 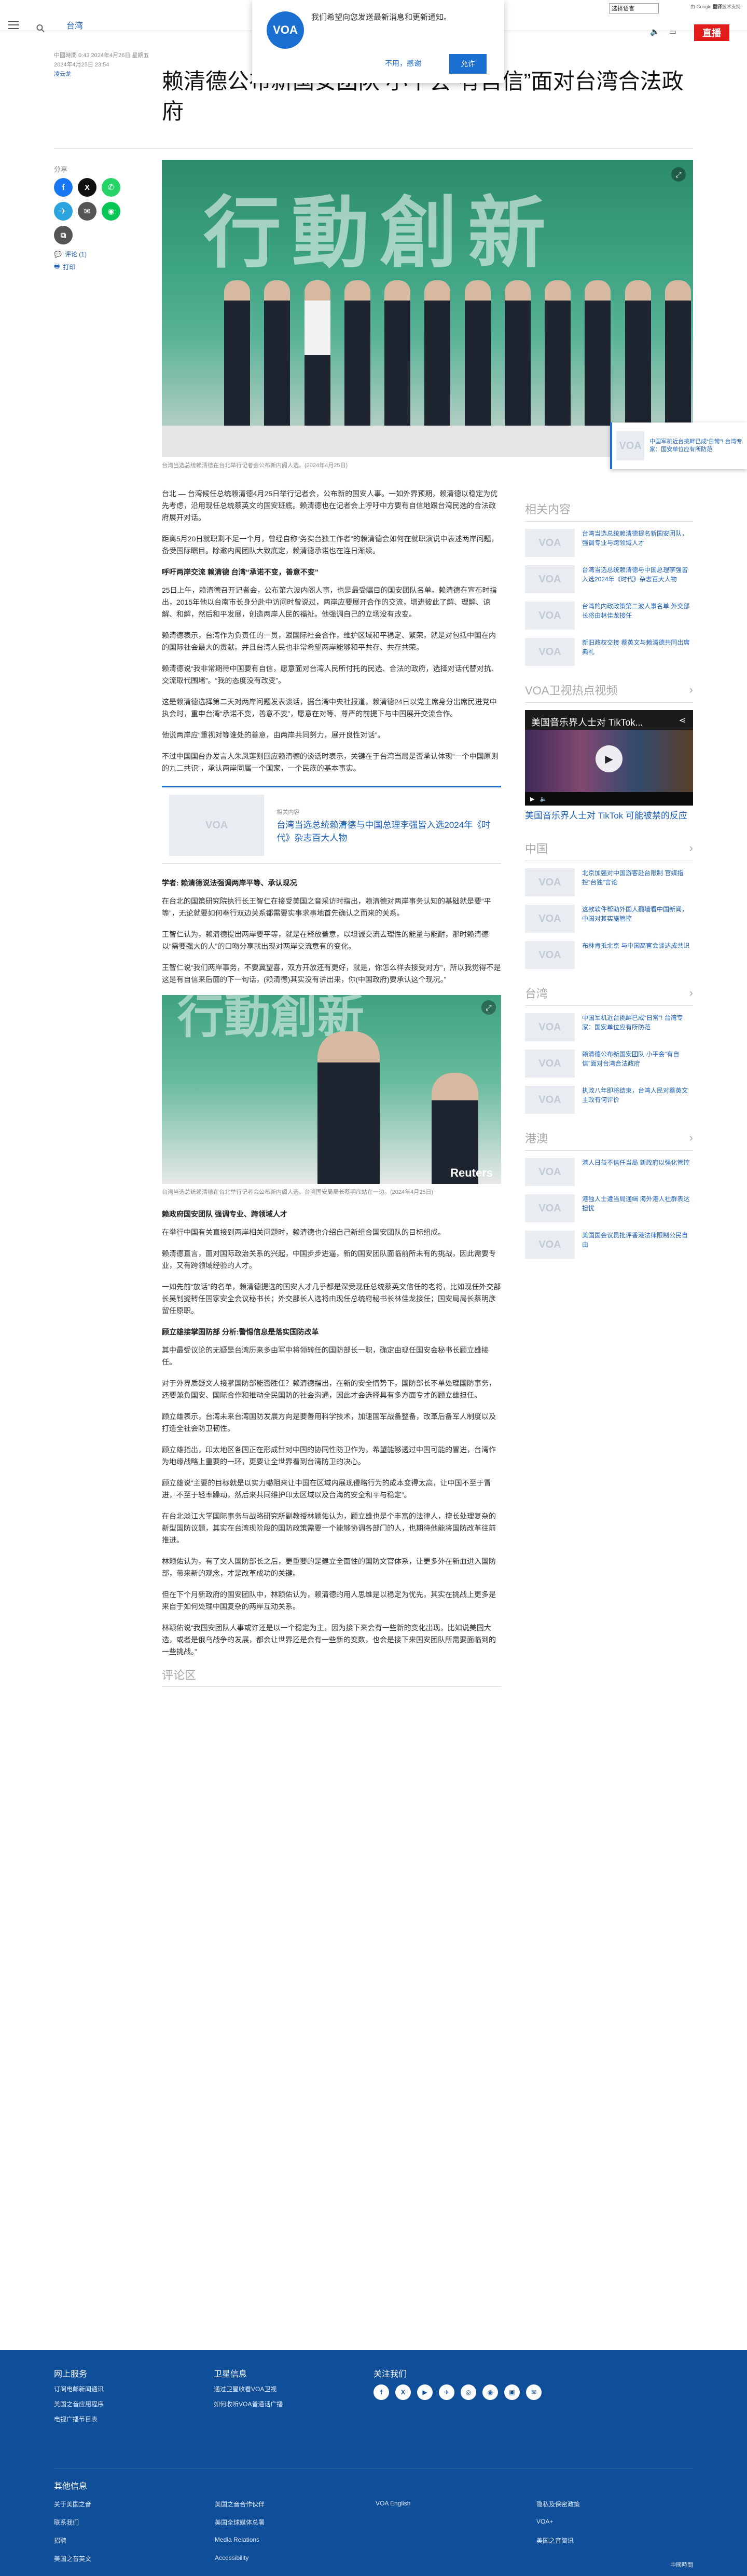 I want to click on inline-related-thumbnail: VOA, so click(x=217, y=825).